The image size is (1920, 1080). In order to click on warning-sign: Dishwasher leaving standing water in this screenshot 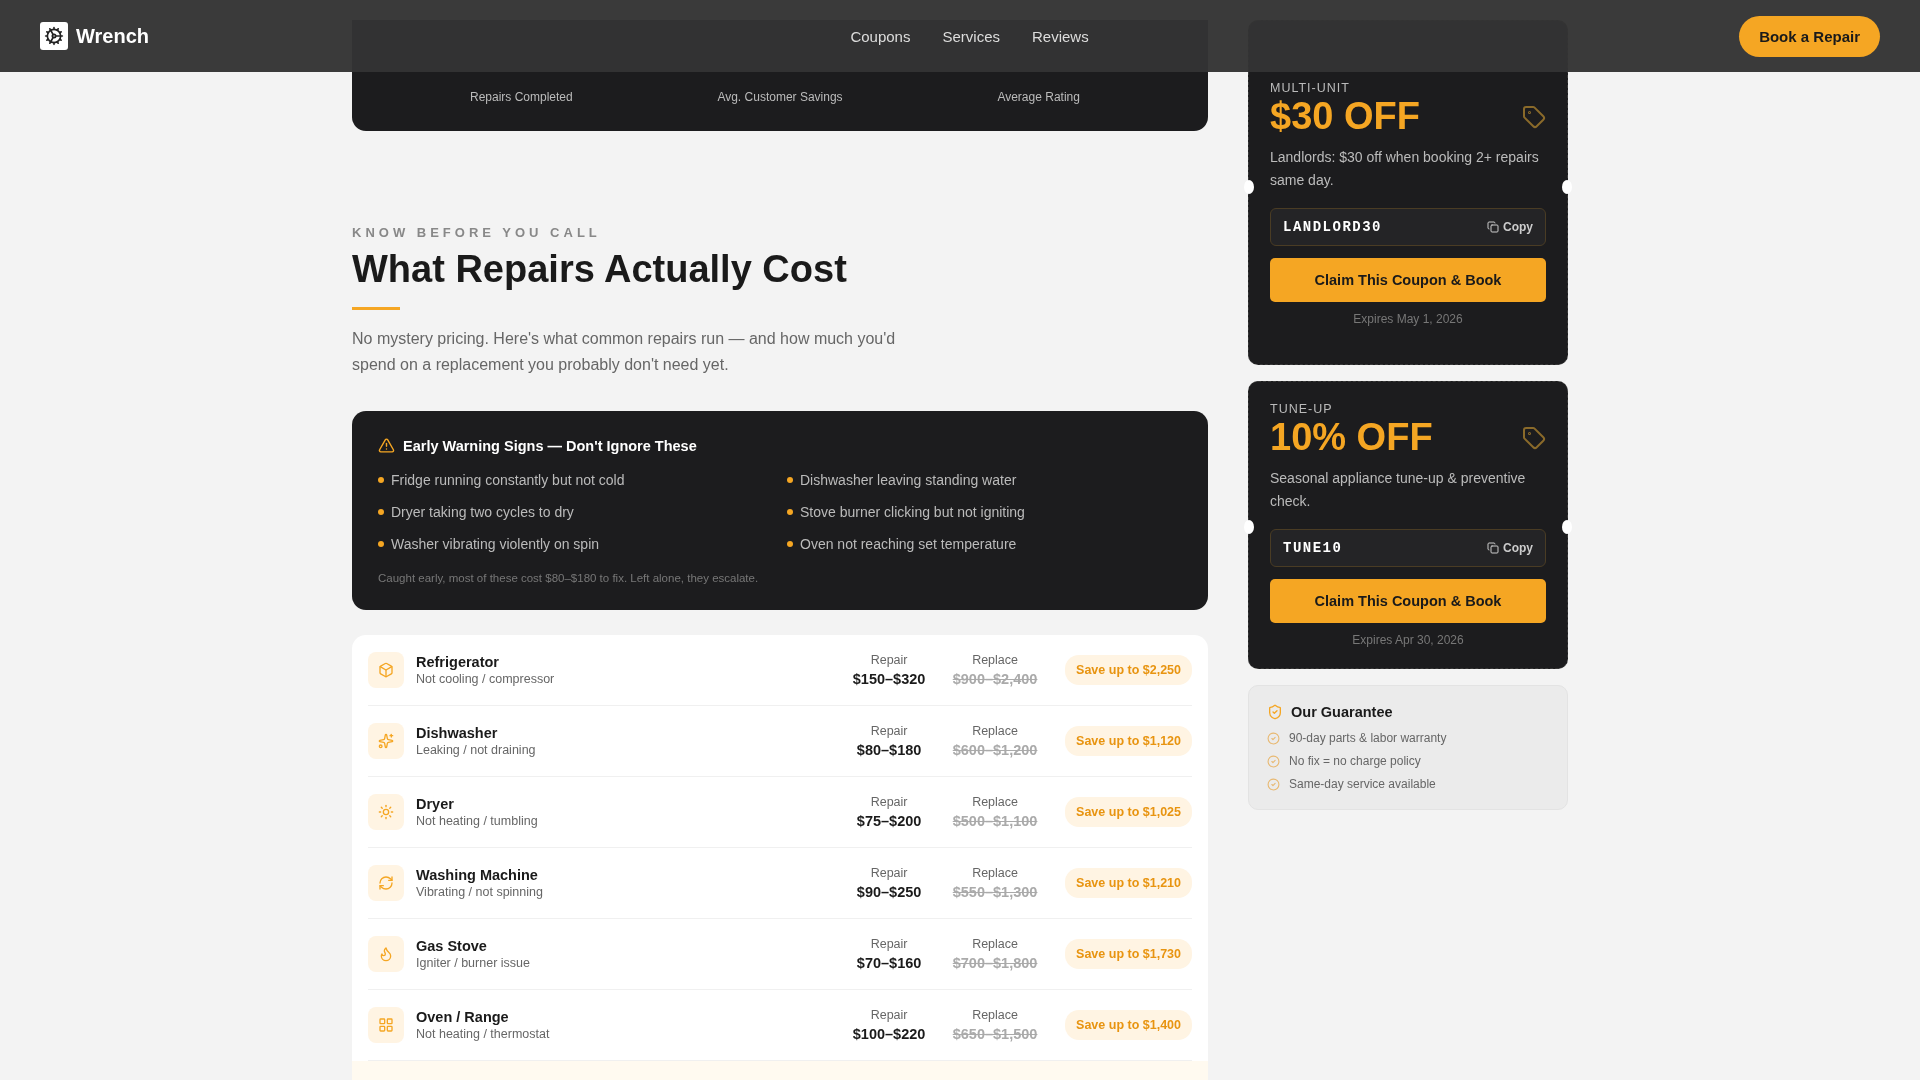, I will do `click(908, 480)`.